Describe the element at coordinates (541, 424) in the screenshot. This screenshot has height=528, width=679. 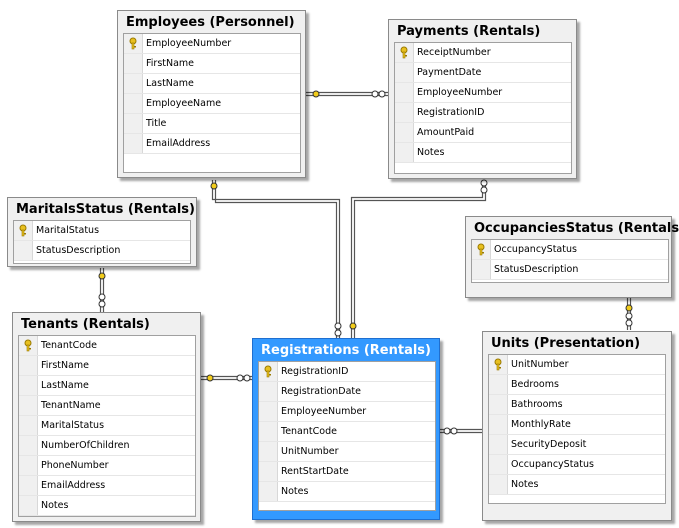
I see `column-name: MonthlyRate` at that location.